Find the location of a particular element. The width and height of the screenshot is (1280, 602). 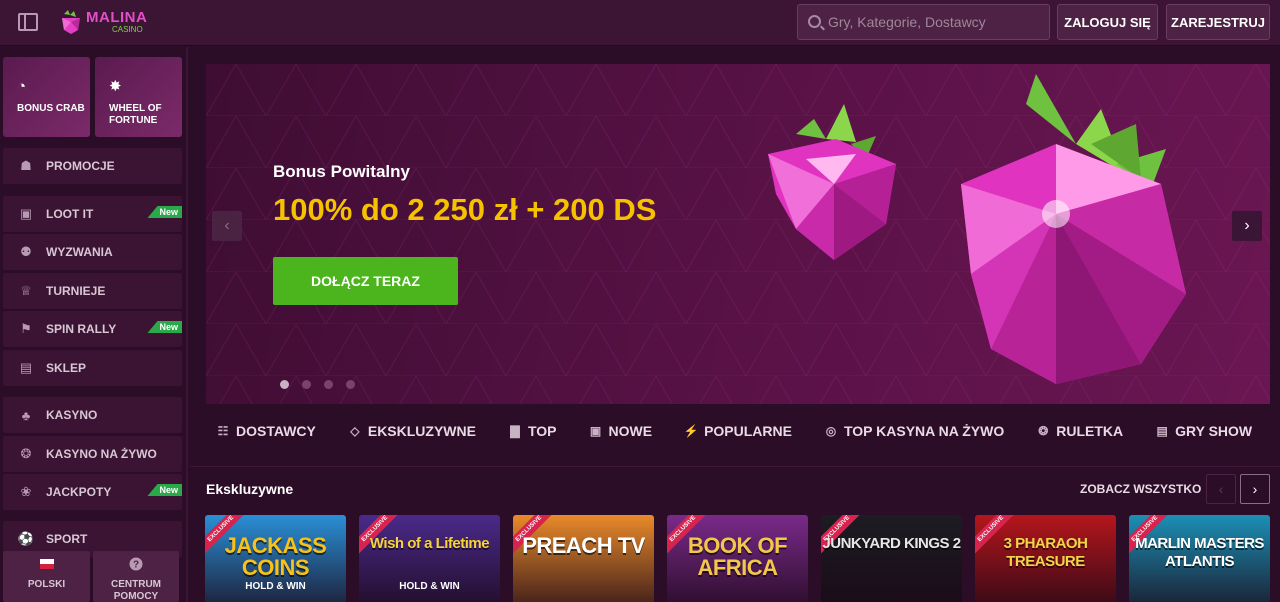

join-now-button: DOŁĄCZ TERAZ is located at coordinates (365, 281).